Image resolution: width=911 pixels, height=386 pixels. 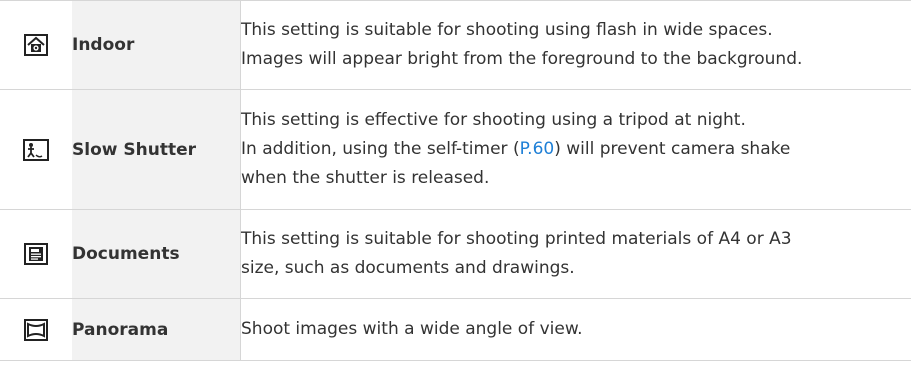 What do you see at coordinates (156, 149) in the screenshot?
I see `mode-name-slow-shutter: Slow Shutter` at bounding box center [156, 149].